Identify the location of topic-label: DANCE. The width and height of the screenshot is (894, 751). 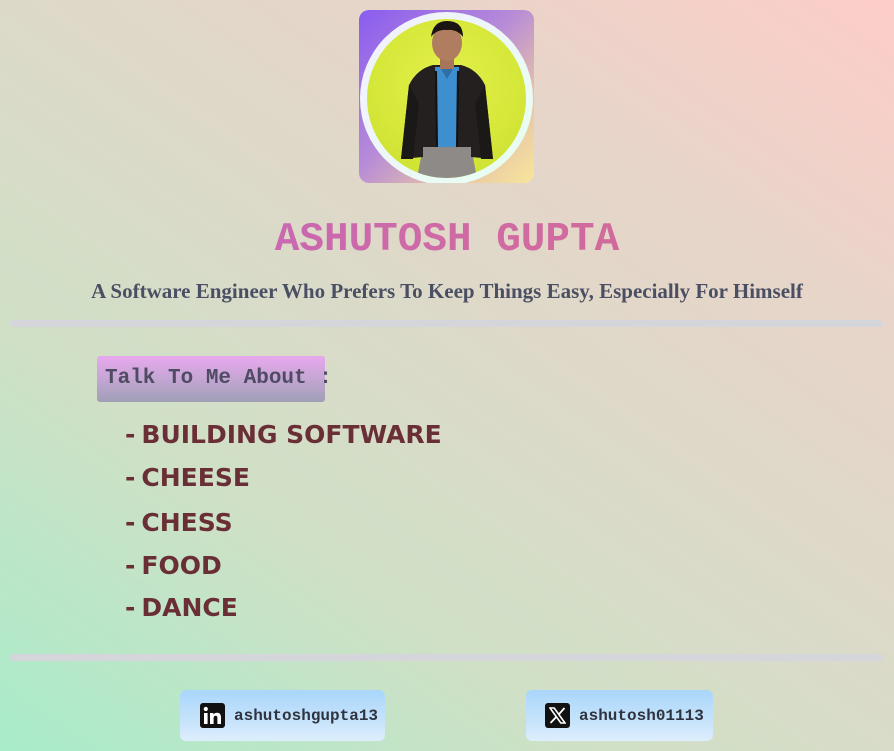
(189, 607).